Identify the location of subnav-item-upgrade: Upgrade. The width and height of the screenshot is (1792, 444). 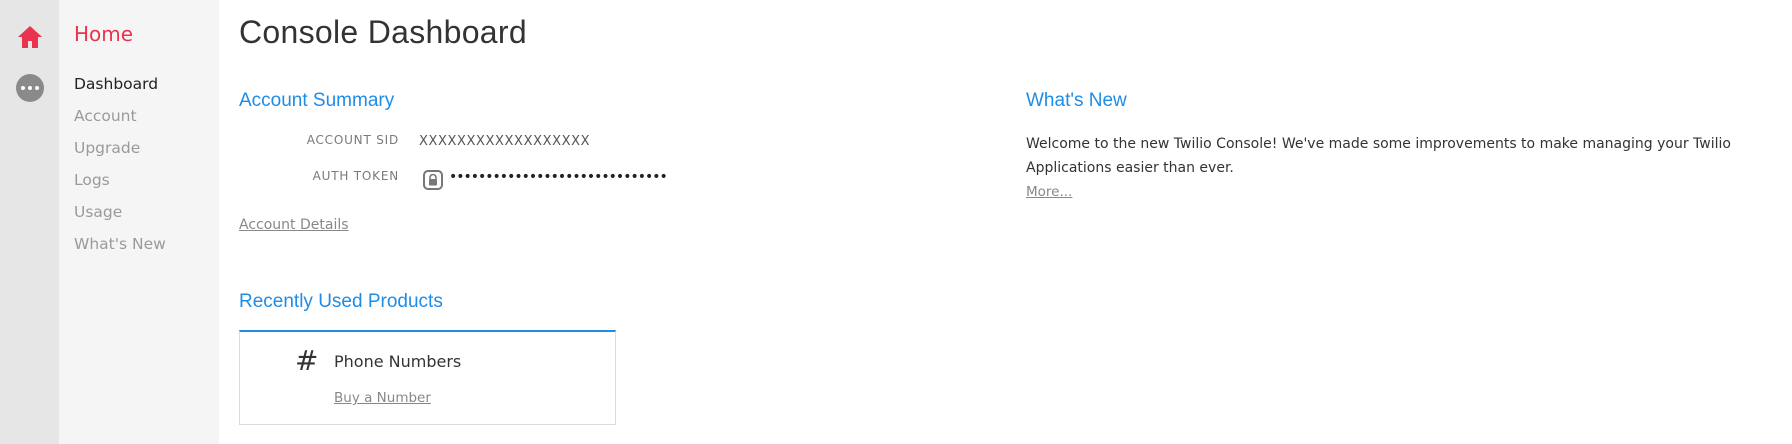
(120, 154).